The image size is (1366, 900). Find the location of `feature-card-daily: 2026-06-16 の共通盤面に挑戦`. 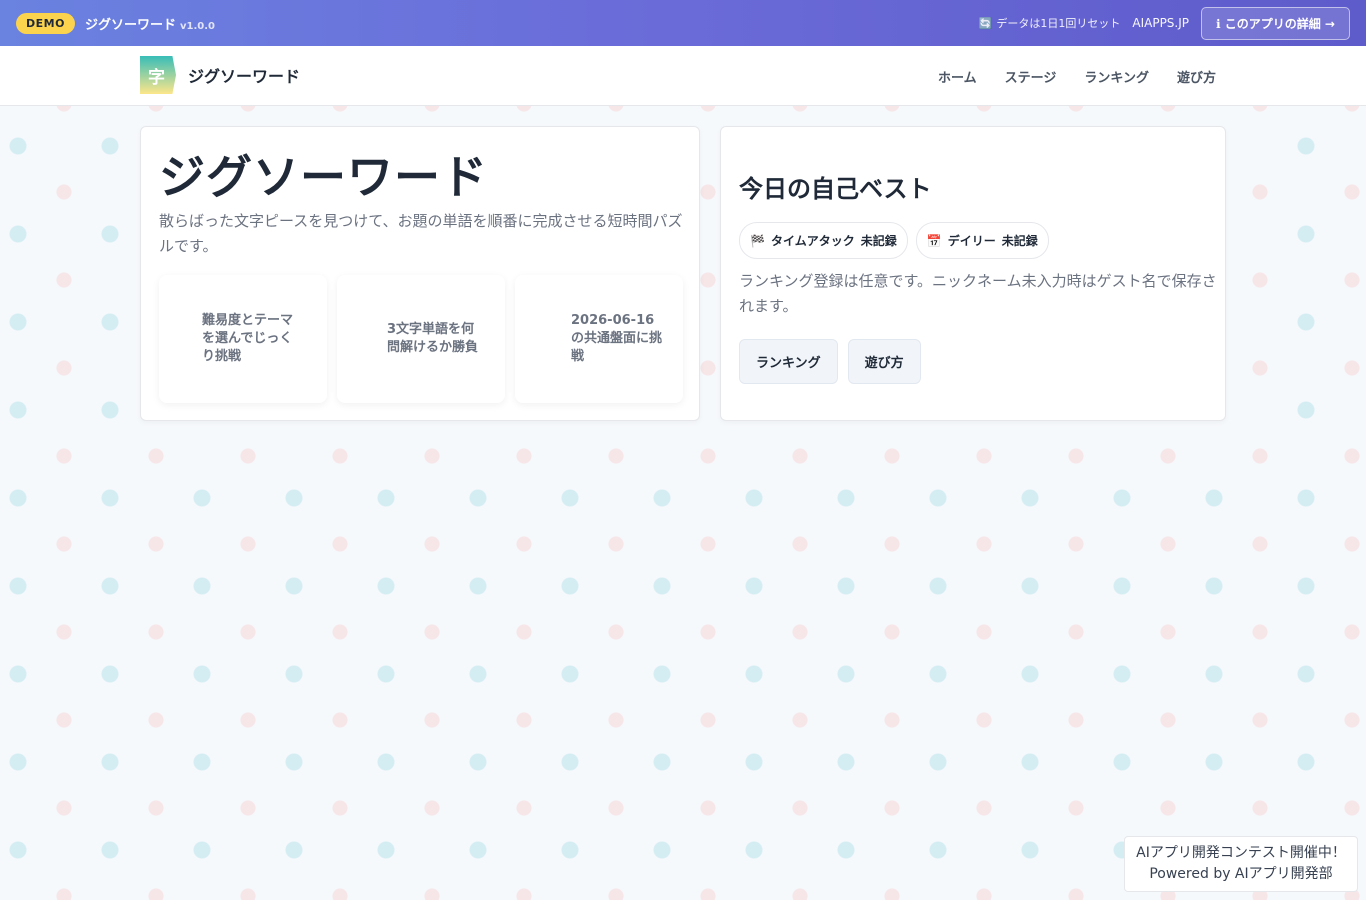

feature-card-daily: 2026-06-16 の共通盤面に挑戦 is located at coordinates (599, 339).